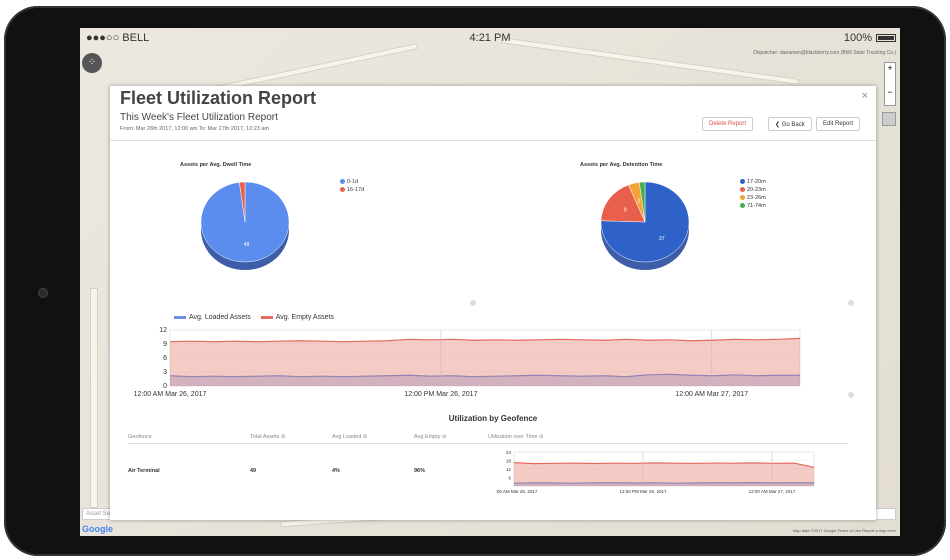  I want to click on legend-item: 23-26m, so click(753, 198).